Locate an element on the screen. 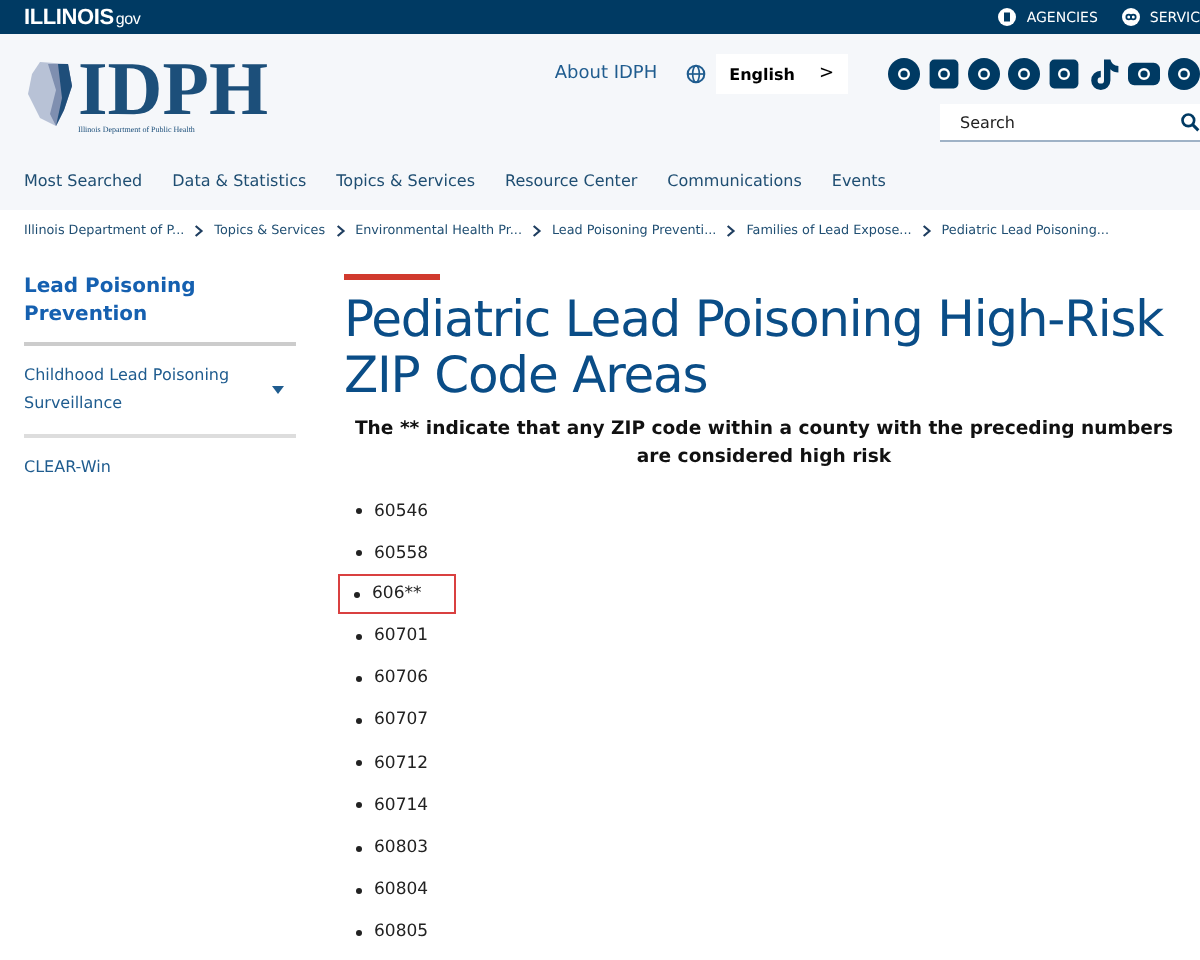 This screenshot has width=1200, height=960. page-title: Pediatric Lead Poisoning High-Risk ZIP Code Areas is located at coordinates (755, 348).